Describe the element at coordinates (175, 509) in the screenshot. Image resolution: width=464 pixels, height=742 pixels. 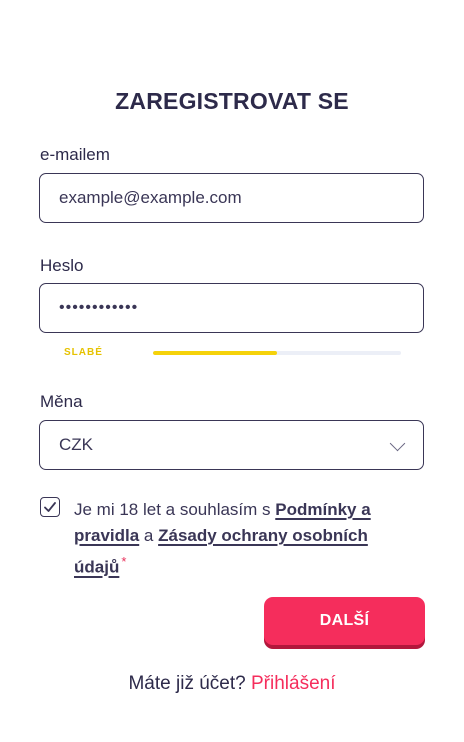
I see `consent-prefix: Je mi 18 let a souhlasím s` at that location.